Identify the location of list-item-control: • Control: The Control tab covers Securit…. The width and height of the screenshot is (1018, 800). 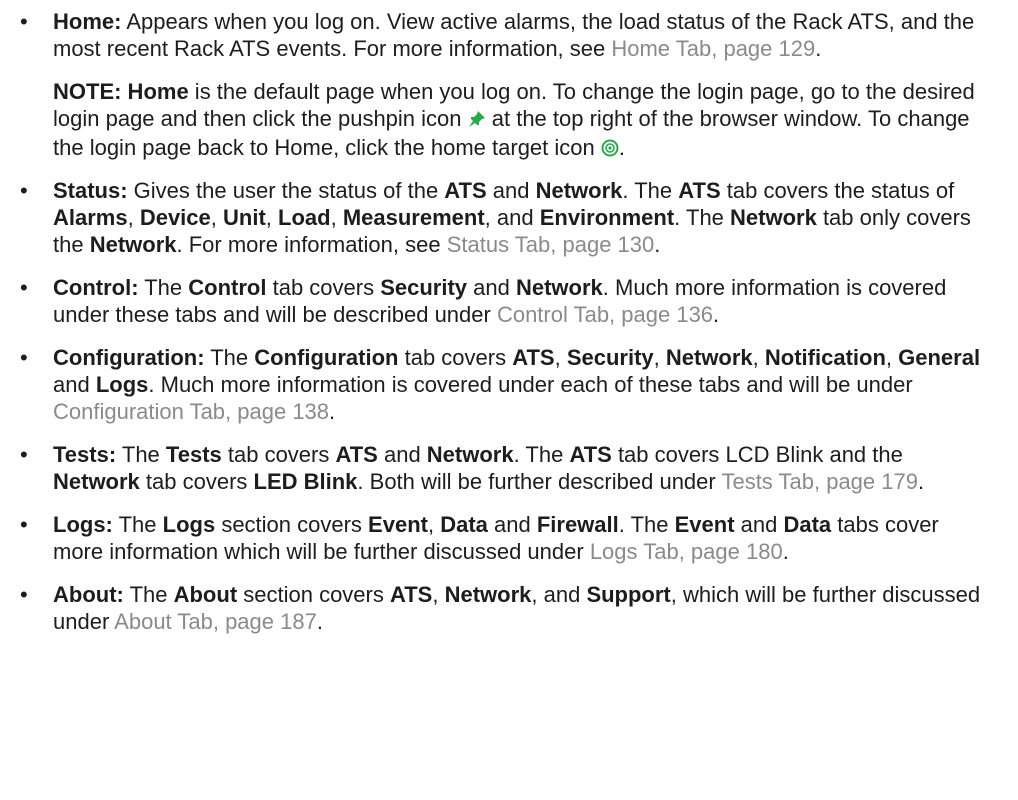
(509, 301).